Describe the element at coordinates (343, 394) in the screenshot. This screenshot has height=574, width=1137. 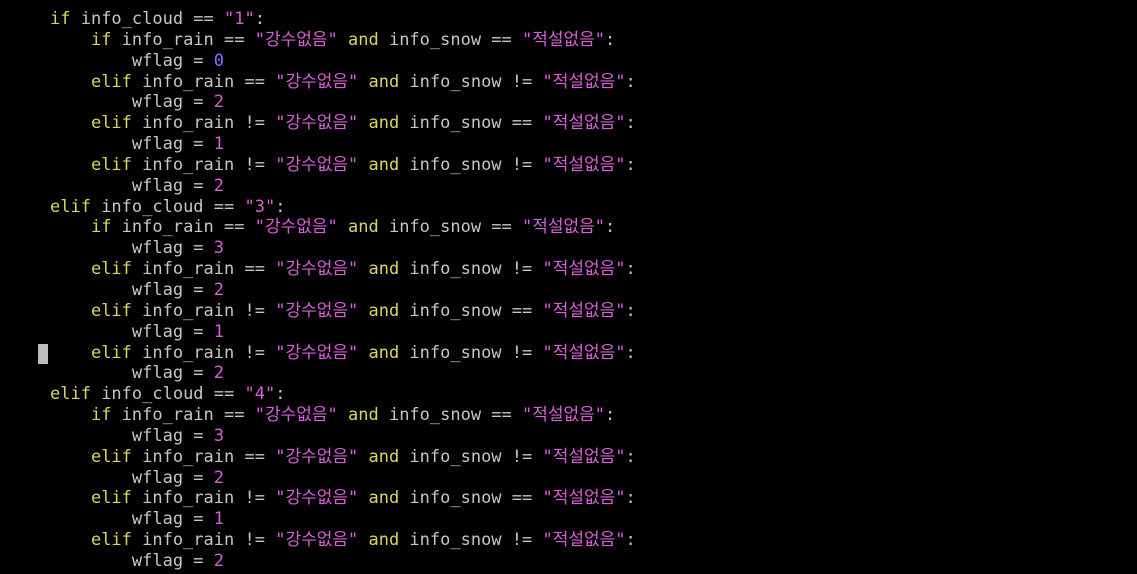
I see `code-line: elif info_cloud == "4":` at that location.